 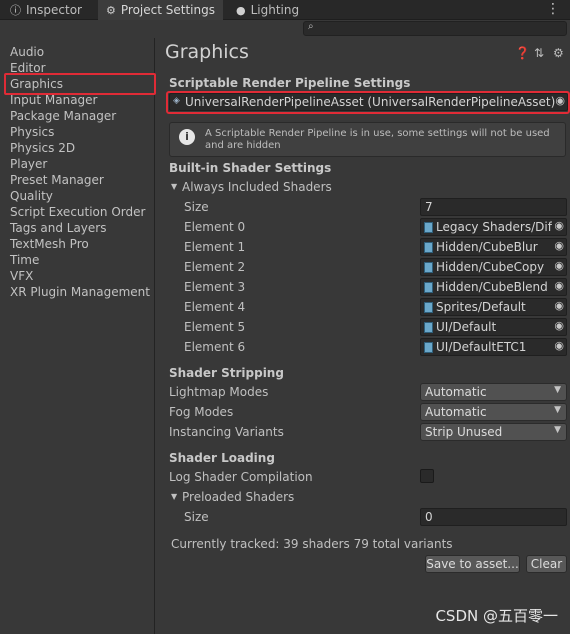 What do you see at coordinates (215, 227) in the screenshot?
I see `element-label: Element 0` at bounding box center [215, 227].